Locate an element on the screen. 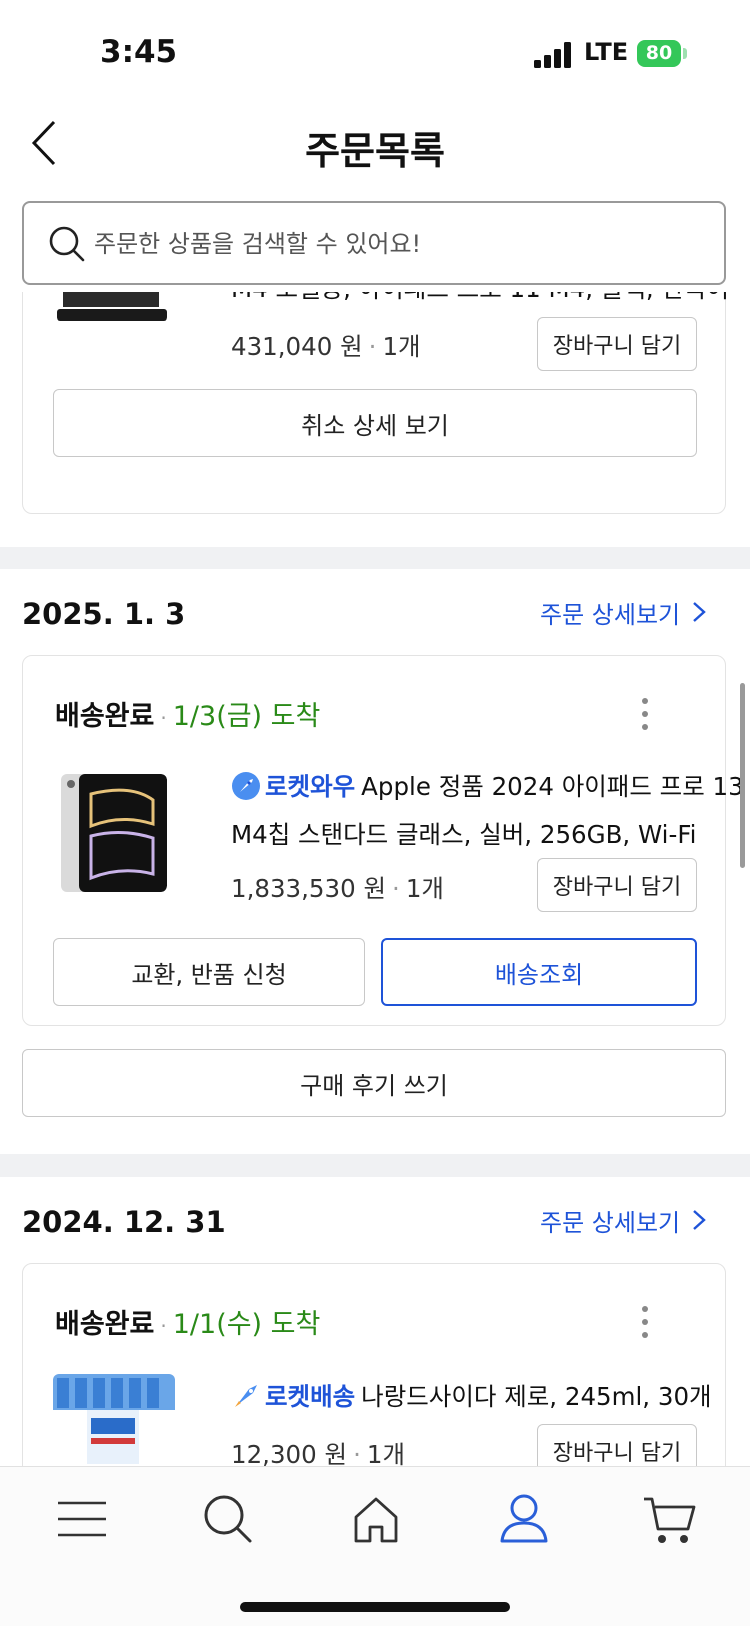 The width and height of the screenshot is (750, 1626). home-icon is located at coordinates (376, 1519).